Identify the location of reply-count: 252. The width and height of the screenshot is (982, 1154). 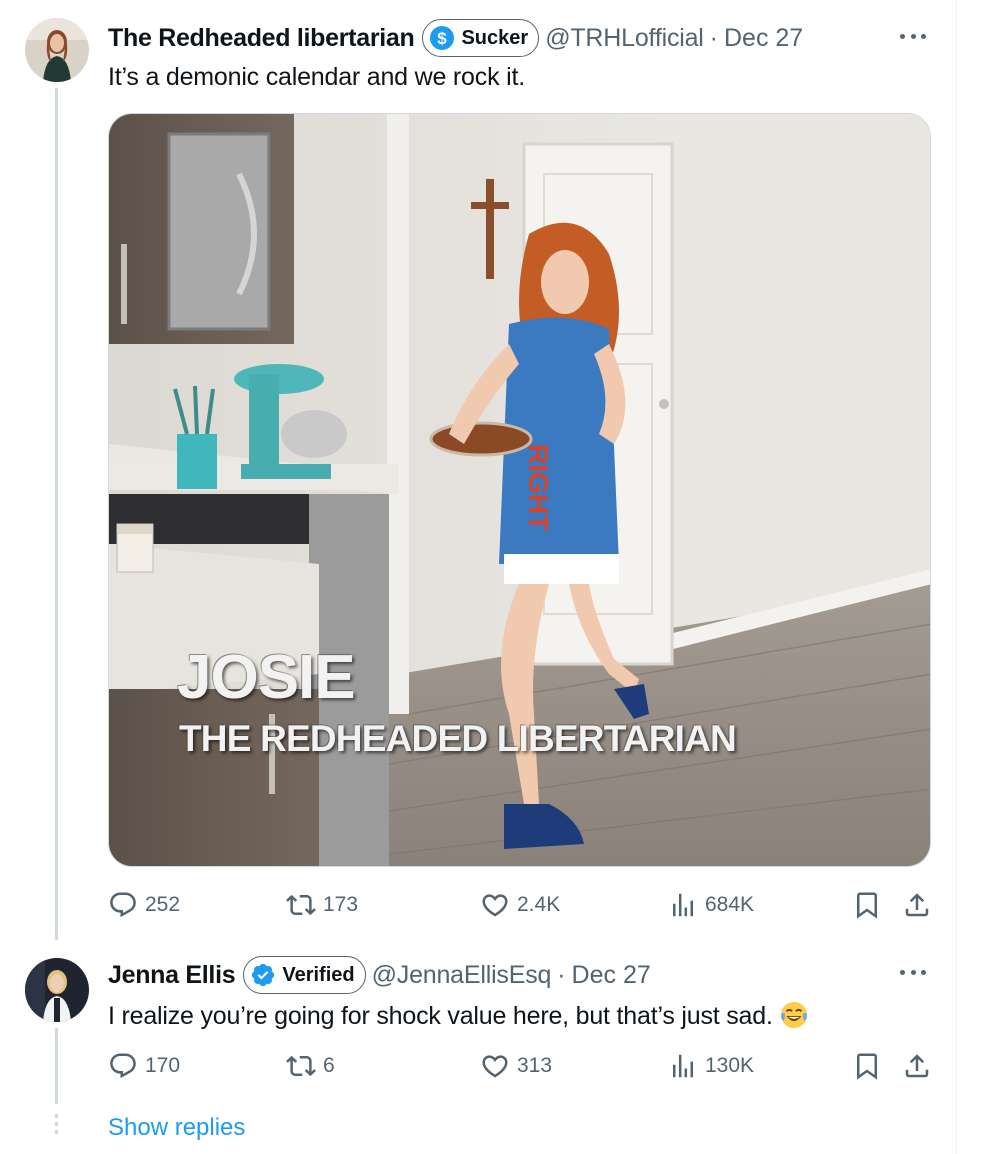
(163, 904).